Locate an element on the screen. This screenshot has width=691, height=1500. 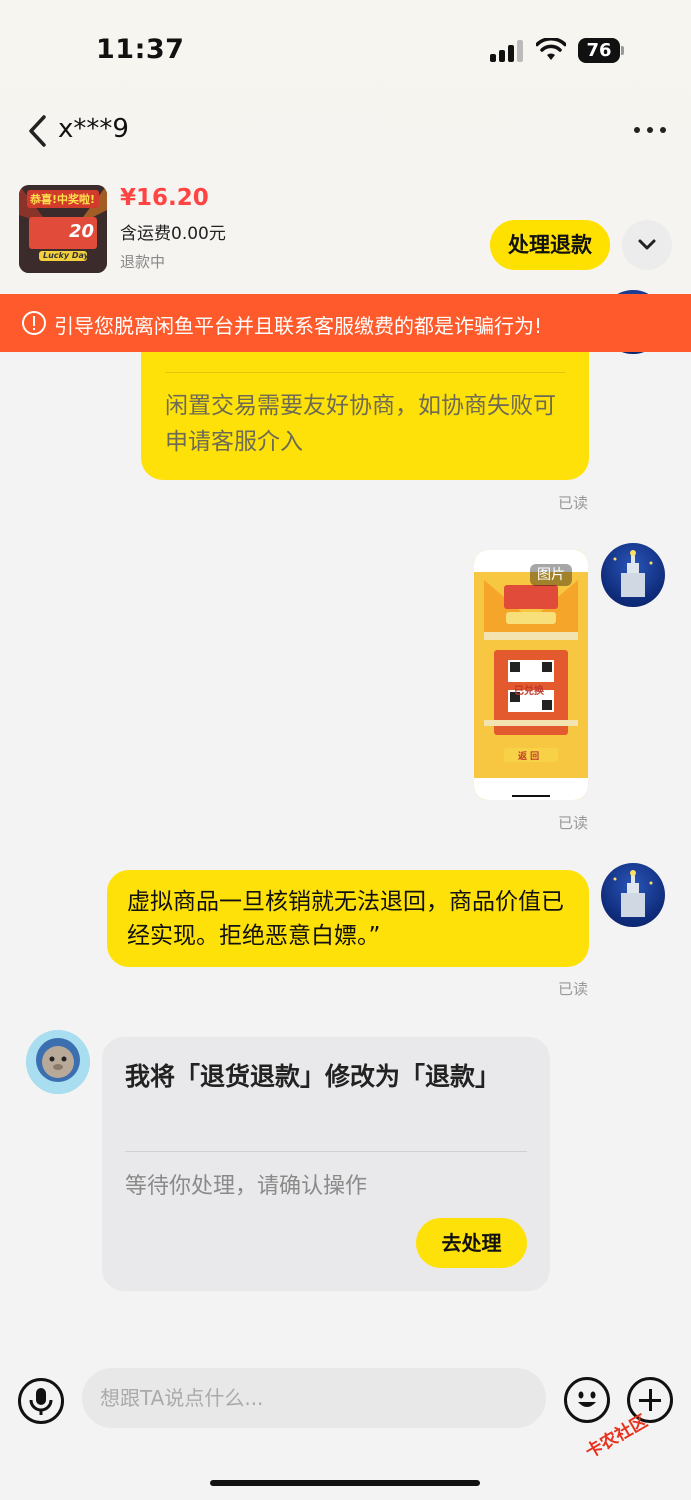
message-text: 虚拟商品一旦核销就无法退回，商品价值已经实现。拒绝恶意白嫖。” is located at coordinates (345, 919).